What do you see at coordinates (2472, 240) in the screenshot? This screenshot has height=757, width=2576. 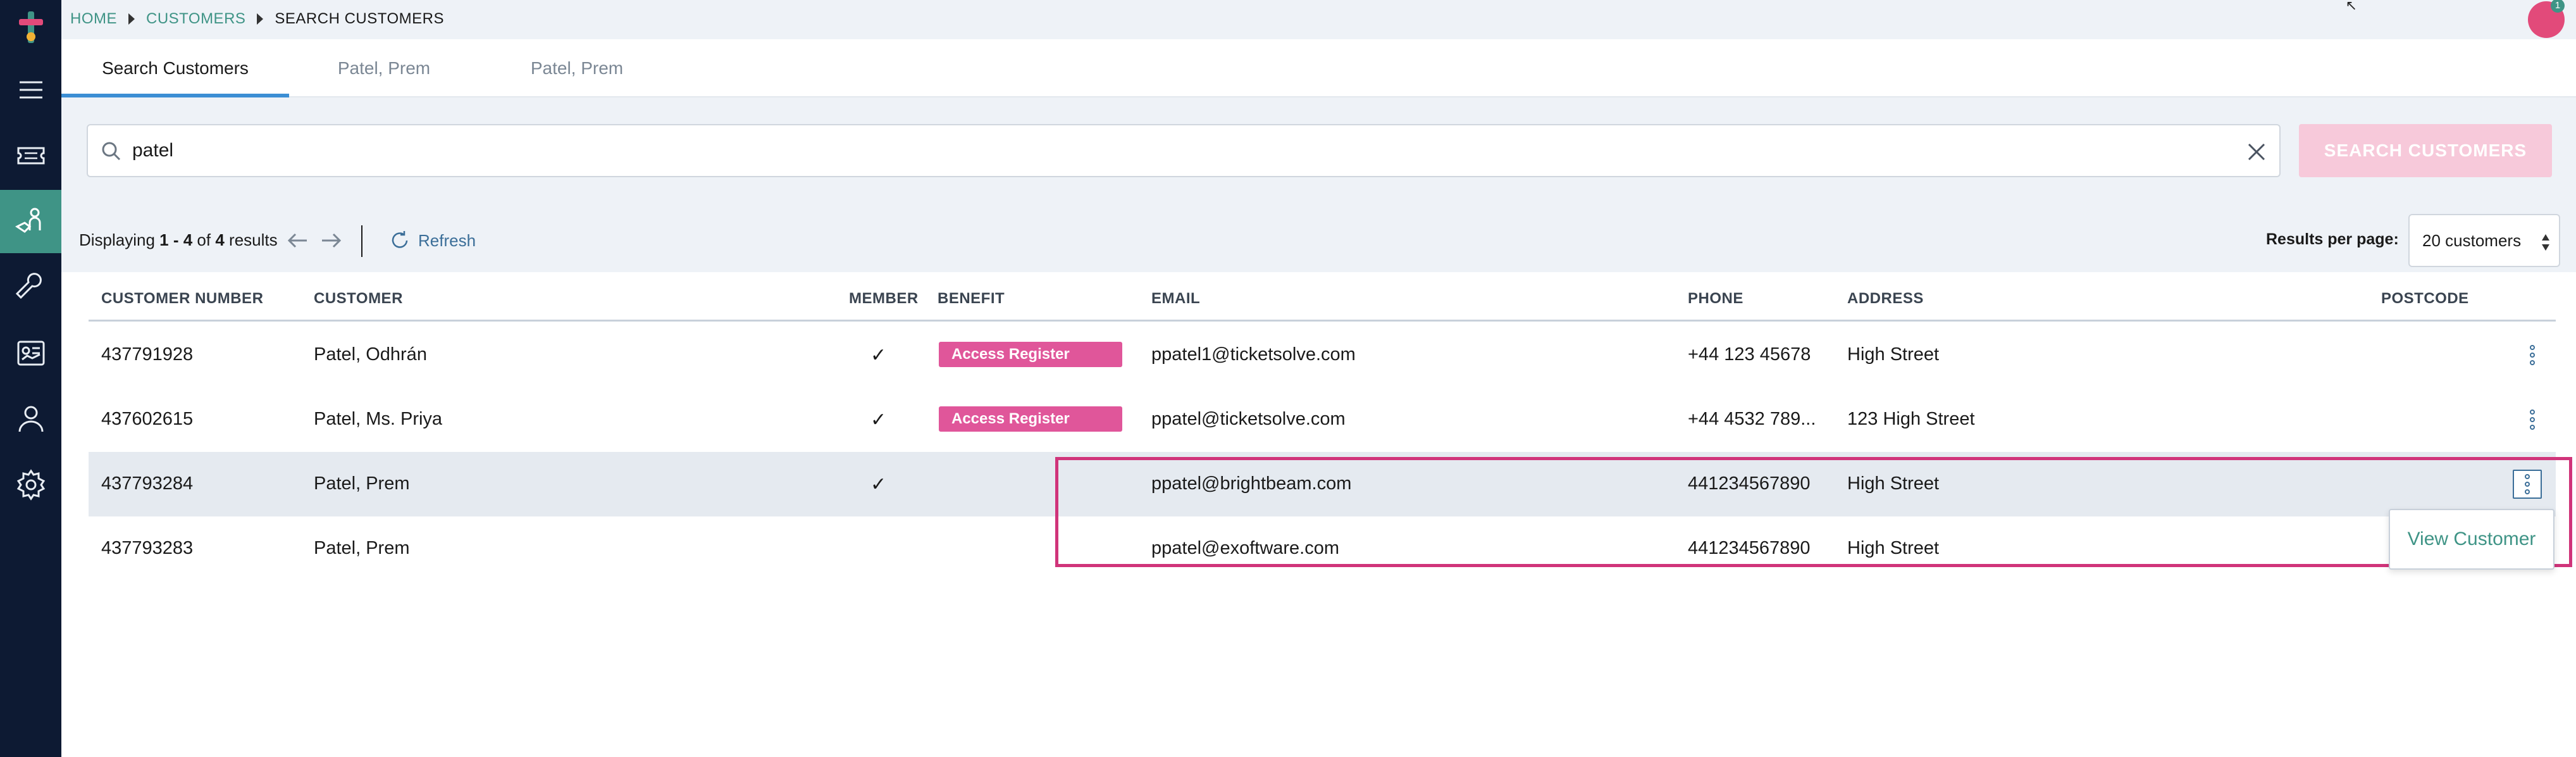 I see `results-per-page-value: 20 customers` at bounding box center [2472, 240].